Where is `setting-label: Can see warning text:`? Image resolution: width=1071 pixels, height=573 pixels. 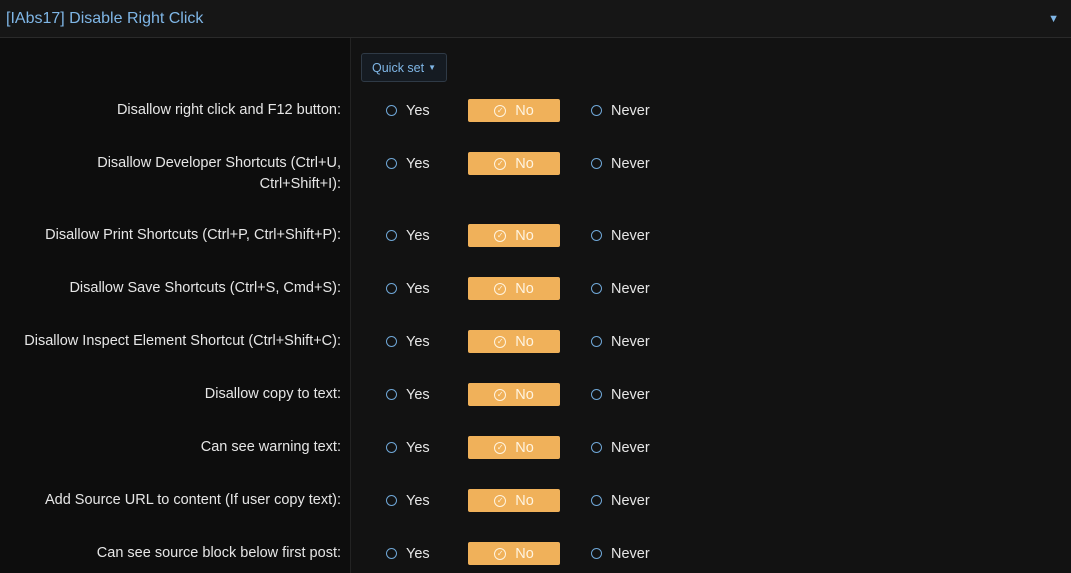
setting-label: Can see warning text: is located at coordinates (270, 447).